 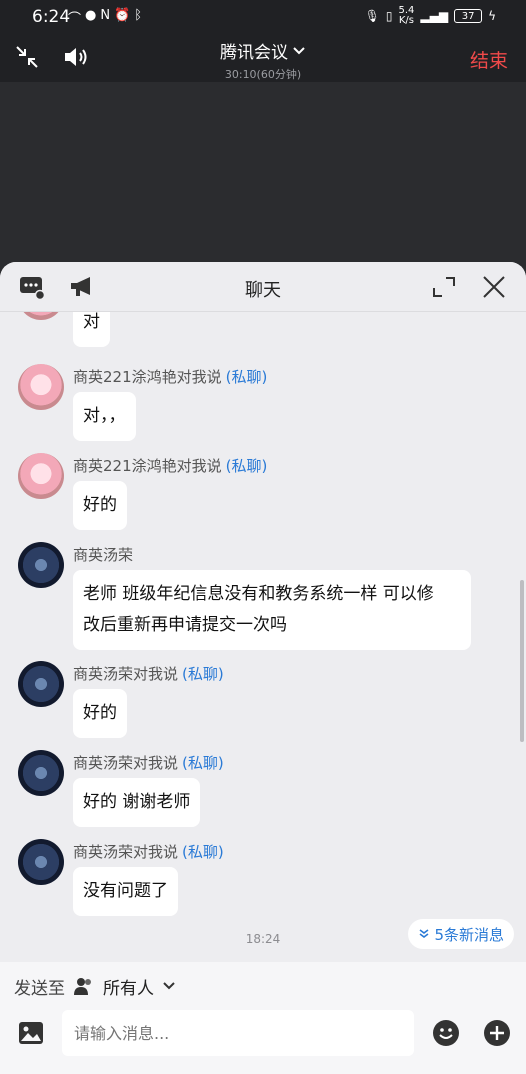 What do you see at coordinates (31, 1033) in the screenshot?
I see `image-icon` at bounding box center [31, 1033].